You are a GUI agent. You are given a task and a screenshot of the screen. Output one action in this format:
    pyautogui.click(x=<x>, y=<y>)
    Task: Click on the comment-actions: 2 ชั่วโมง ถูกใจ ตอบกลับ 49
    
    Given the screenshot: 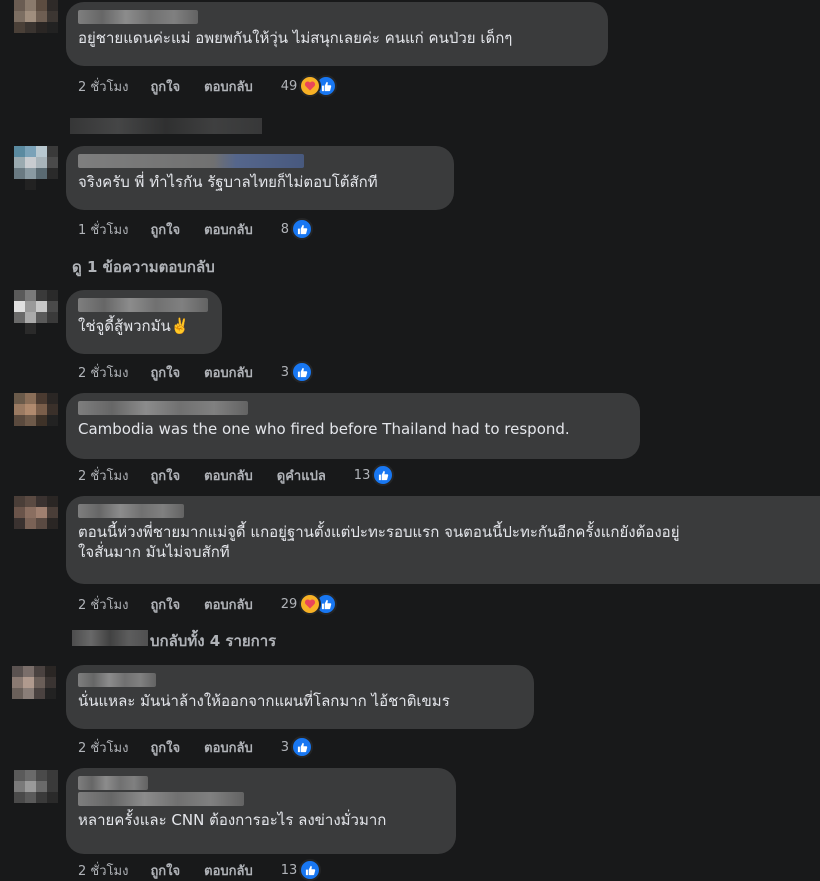 What is the action you would take?
    pyautogui.click(x=208, y=86)
    